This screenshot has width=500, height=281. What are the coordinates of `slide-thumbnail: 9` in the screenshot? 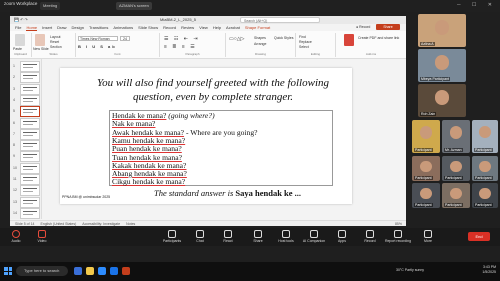 It's located at (26, 157).